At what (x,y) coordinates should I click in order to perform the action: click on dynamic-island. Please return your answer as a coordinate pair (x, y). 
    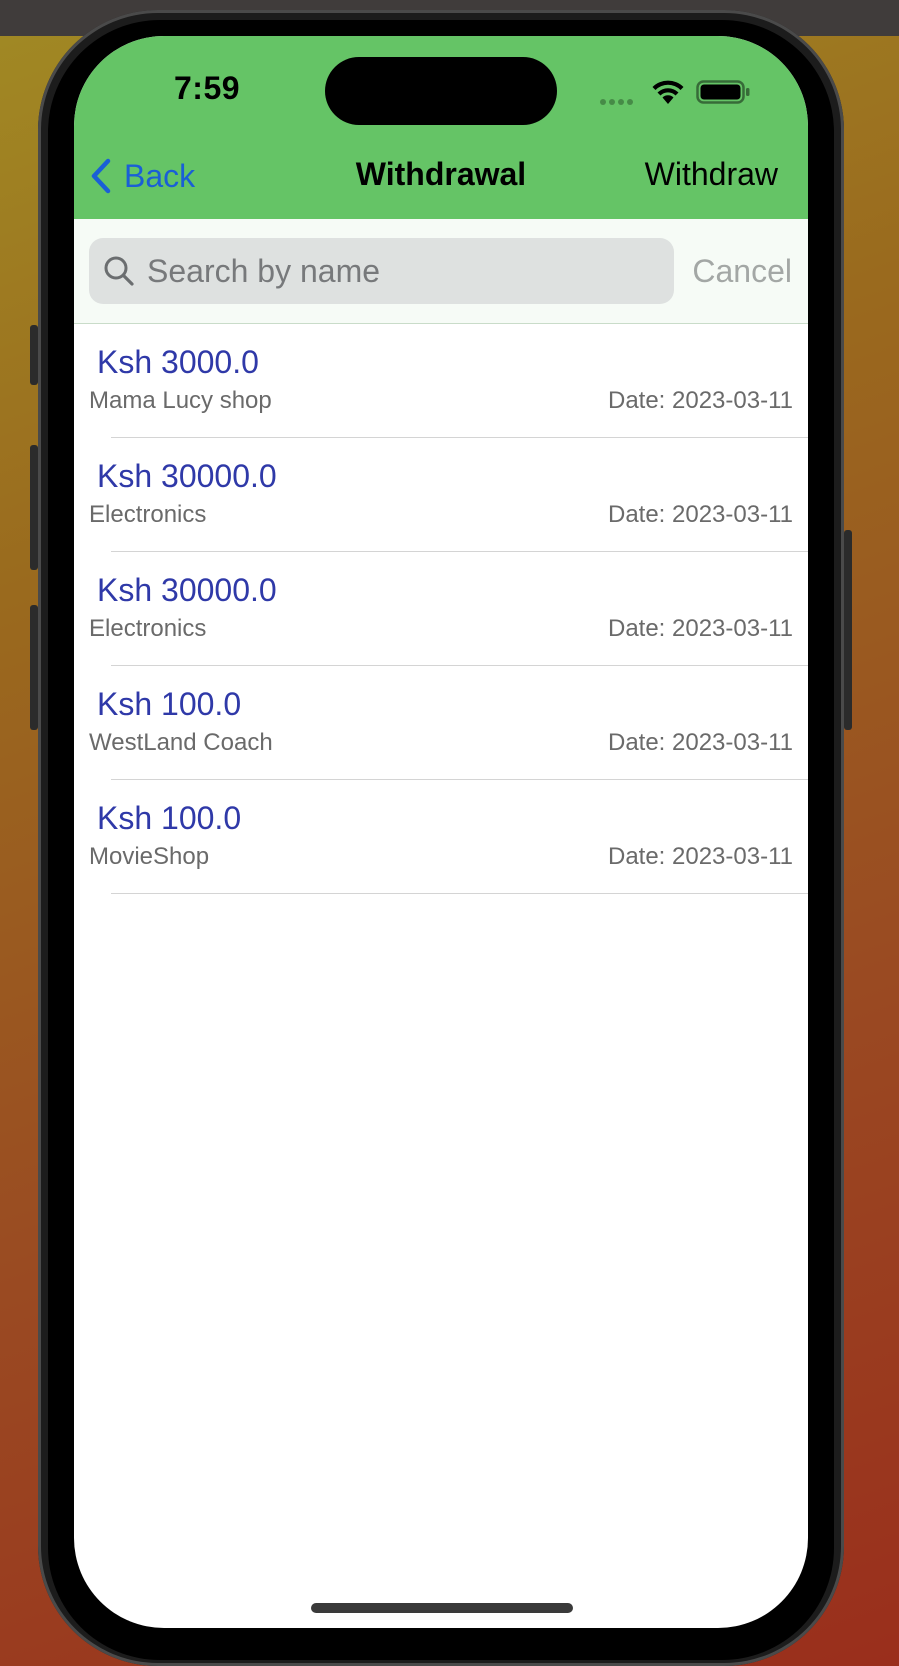
    Looking at the image, I should click on (441, 91).